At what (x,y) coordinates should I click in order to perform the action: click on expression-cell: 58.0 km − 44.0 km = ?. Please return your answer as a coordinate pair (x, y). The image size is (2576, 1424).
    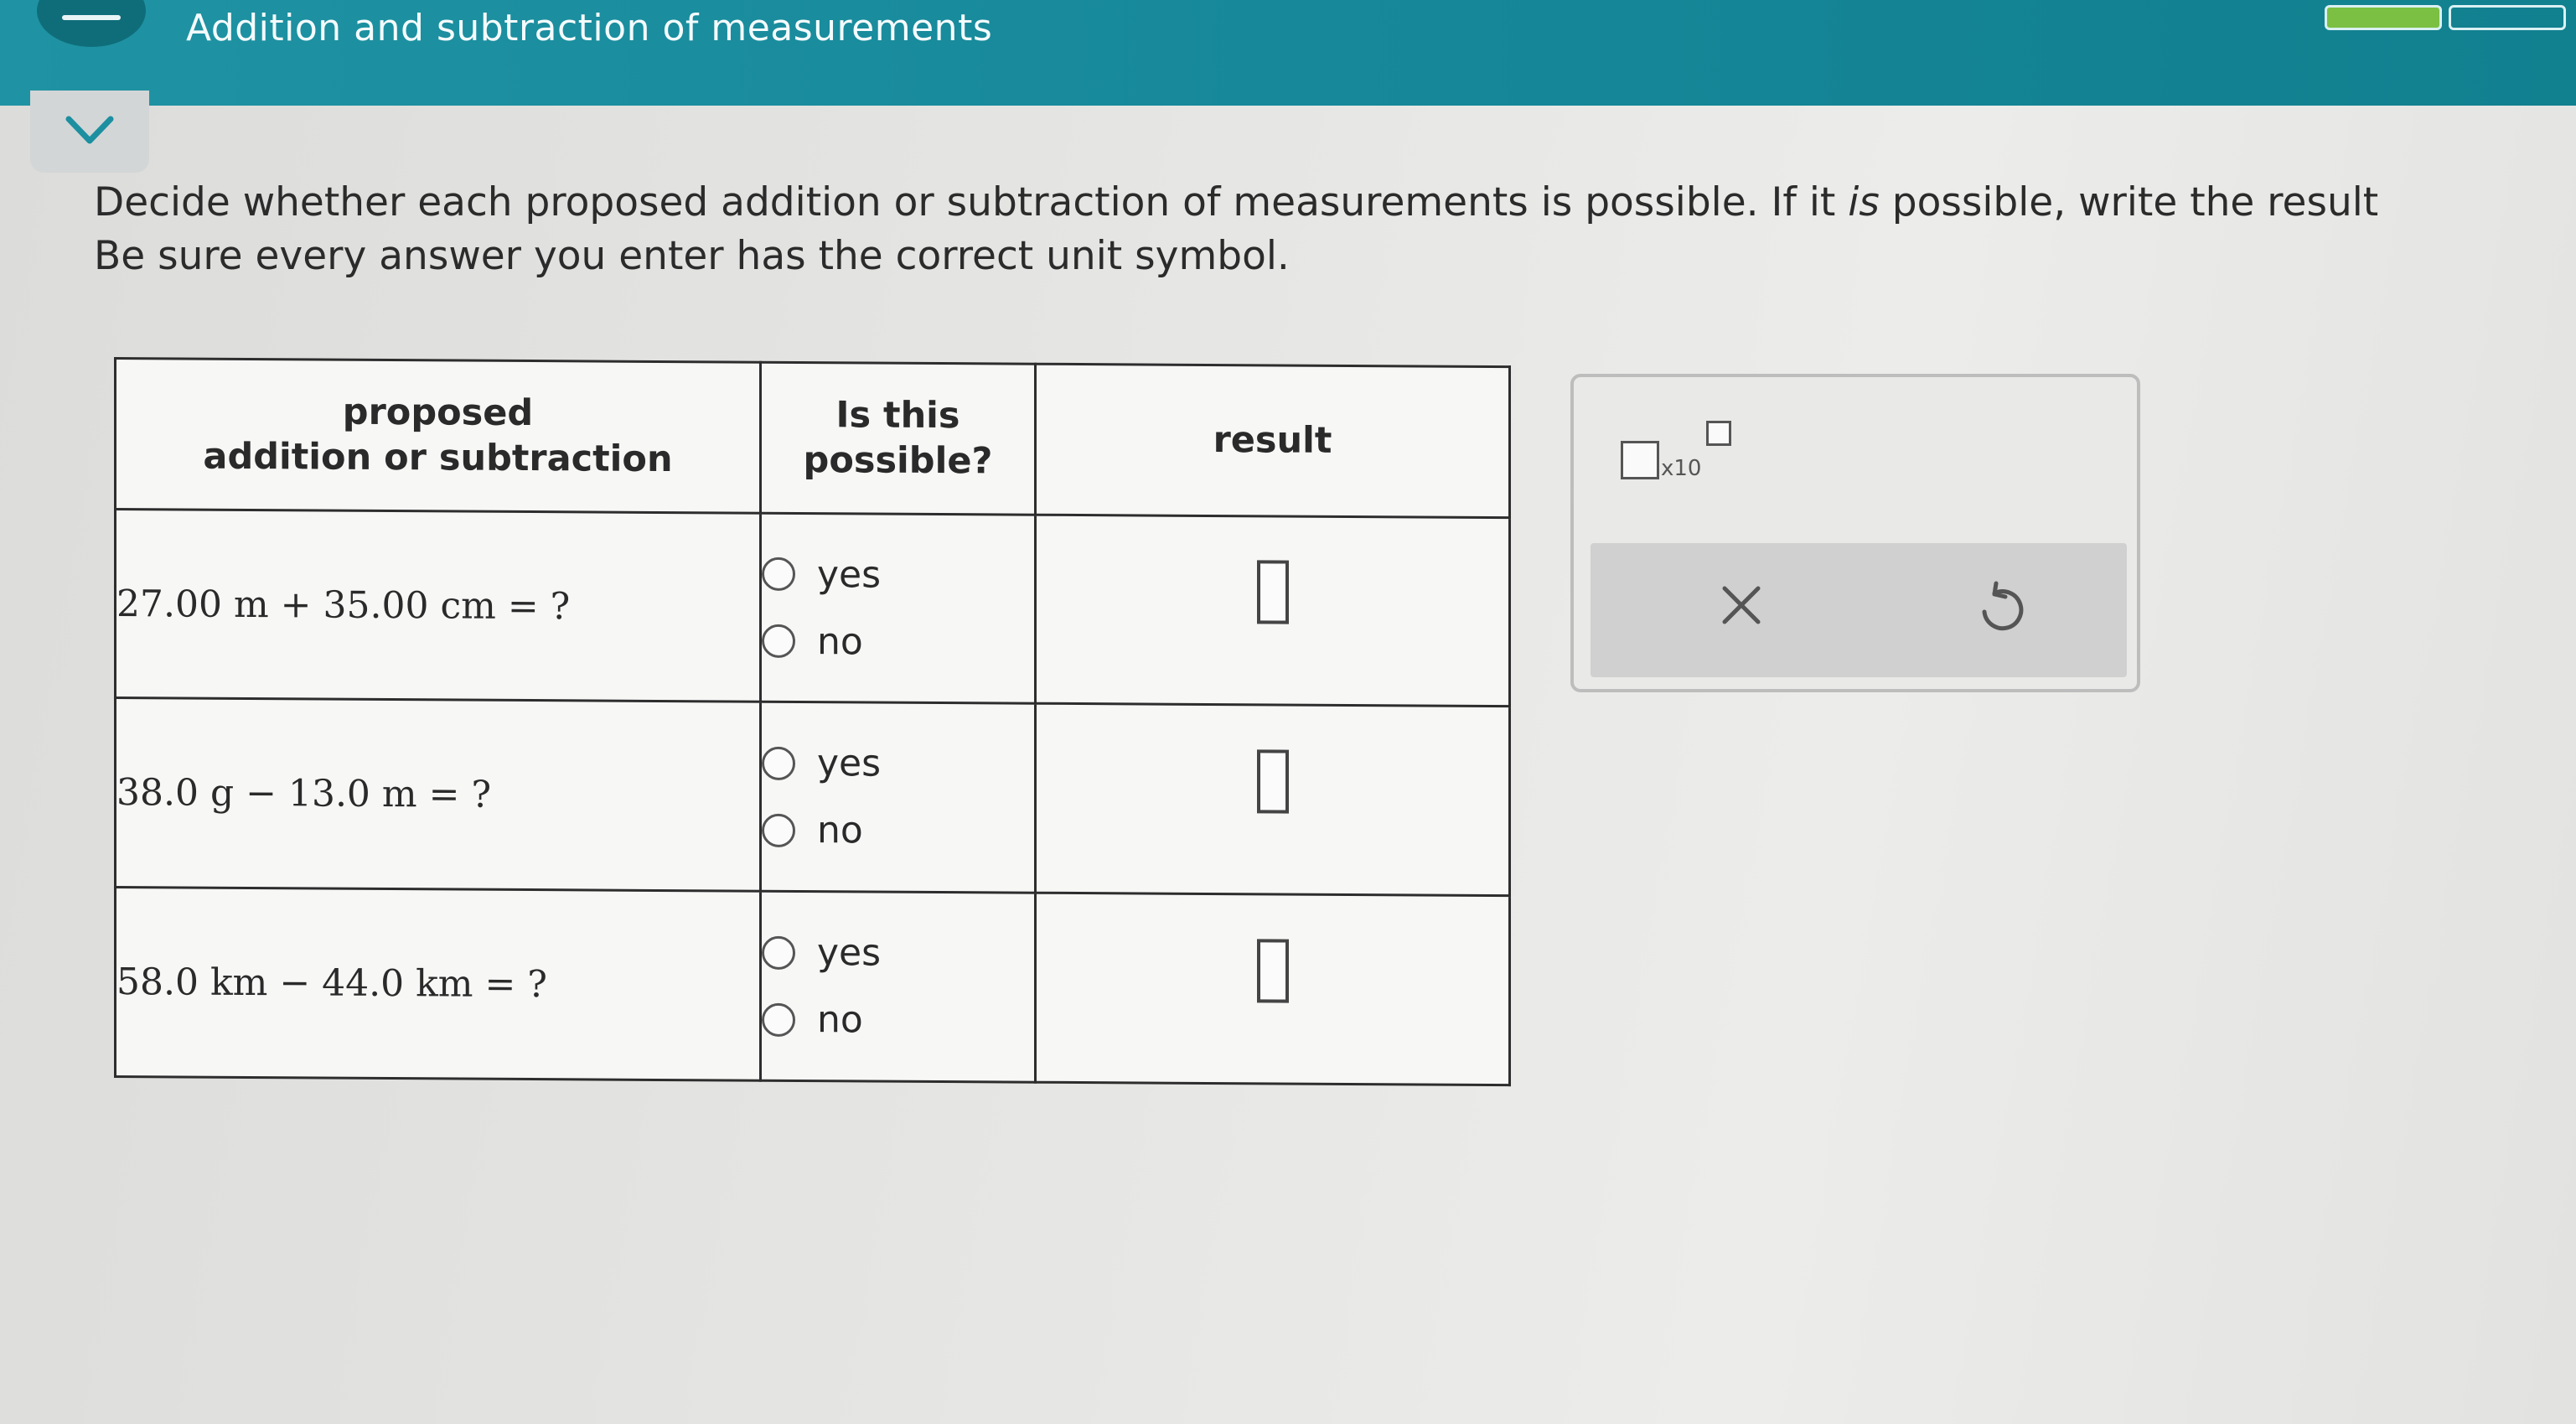
    Looking at the image, I should click on (438, 984).